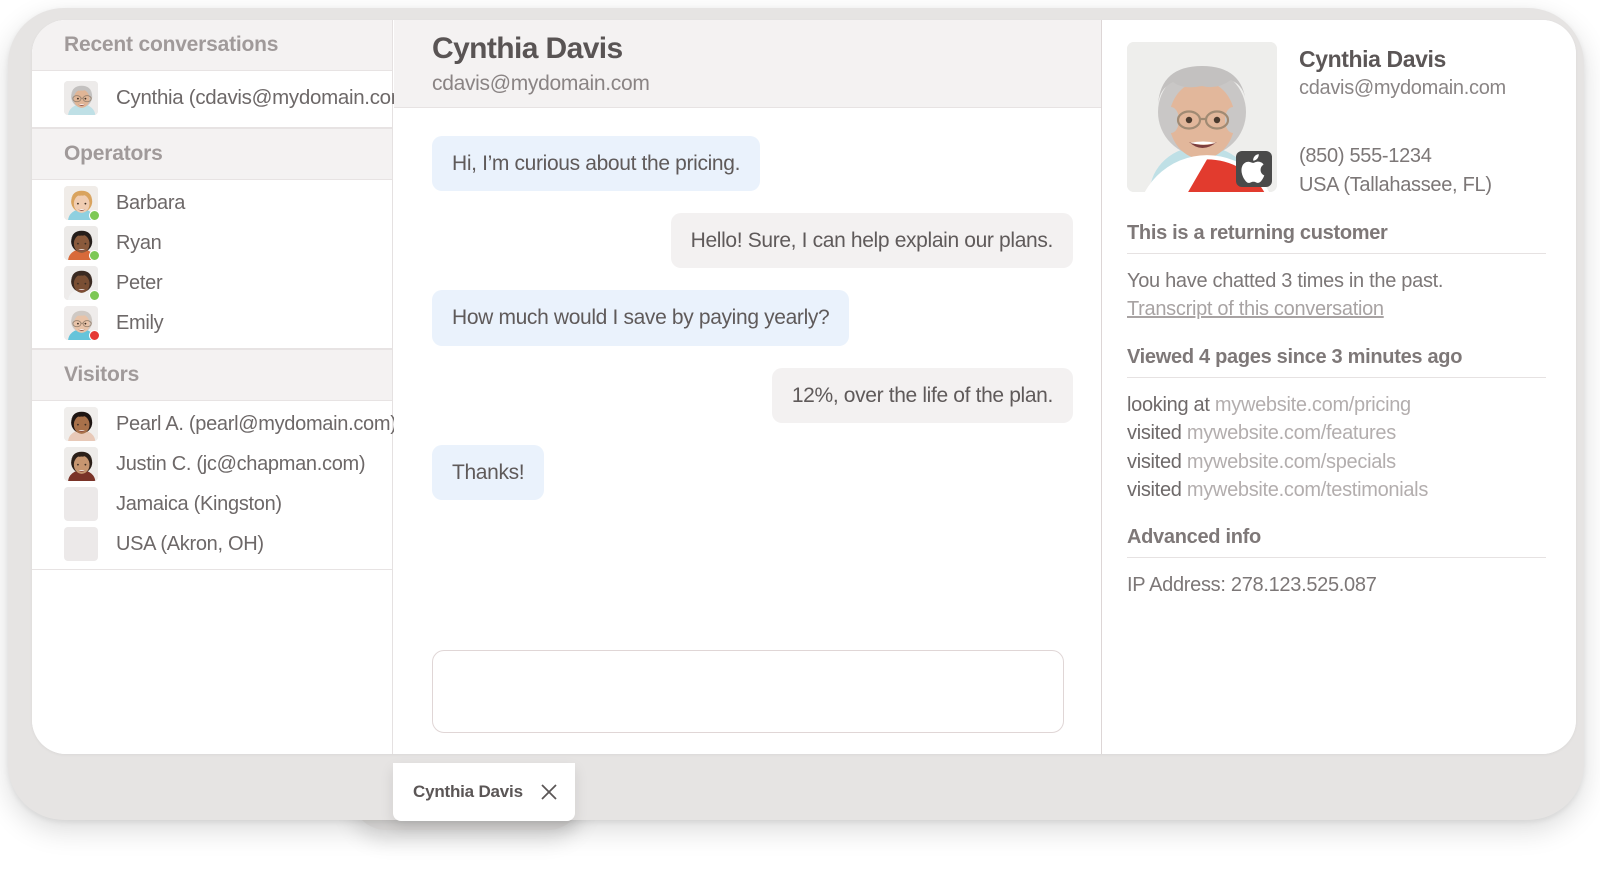  What do you see at coordinates (1168, 404) in the screenshot?
I see `viewed-page-verb: looking at` at bounding box center [1168, 404].